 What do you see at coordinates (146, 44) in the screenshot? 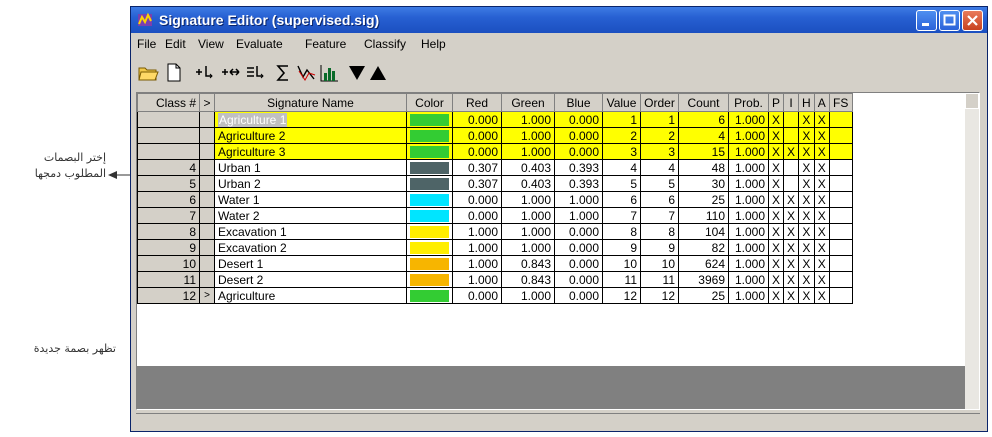
I see `menu-file: File` at bounding box center [146, 44].